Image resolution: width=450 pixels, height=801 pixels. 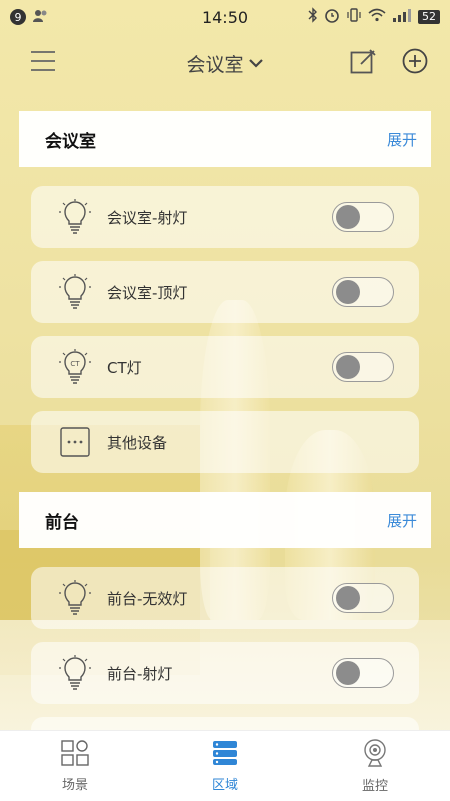 What do you see at coordinates (124, 367) in the screenshot?
I see `device-name: CT灯` at bounding box center [124, 367].